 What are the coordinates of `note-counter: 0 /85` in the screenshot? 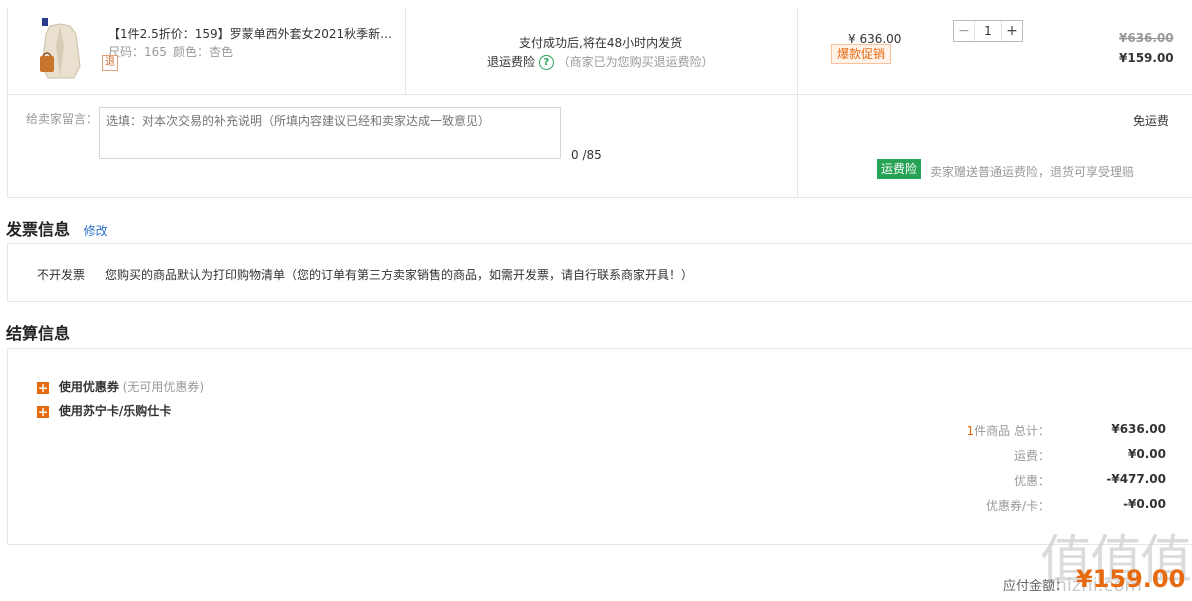 It's located at (586, 155).